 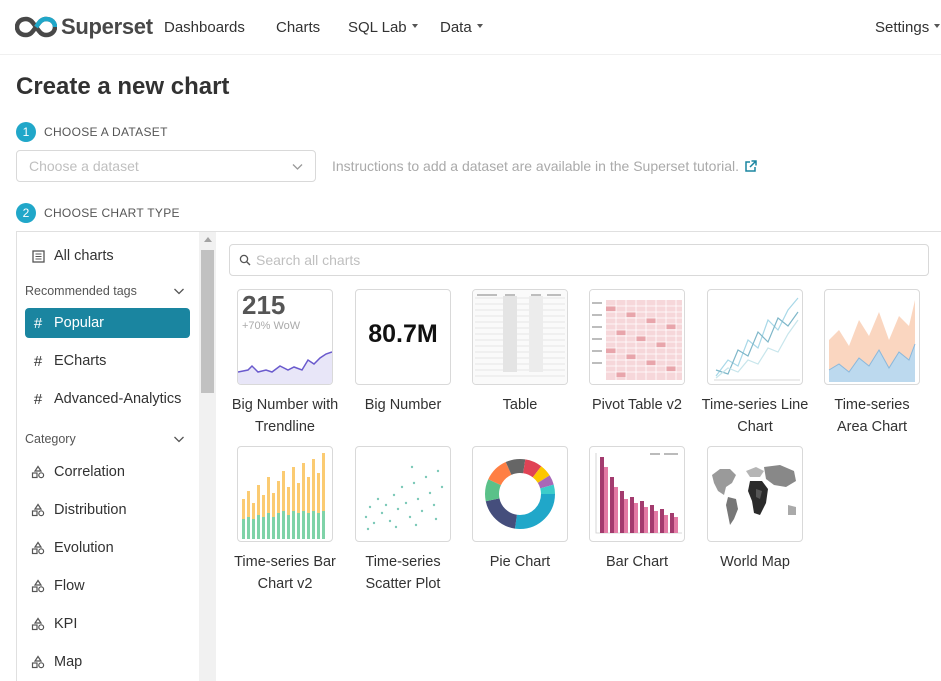 I want to click on sidebar-category-correlation: Correlation, so click(x=107, y=472).